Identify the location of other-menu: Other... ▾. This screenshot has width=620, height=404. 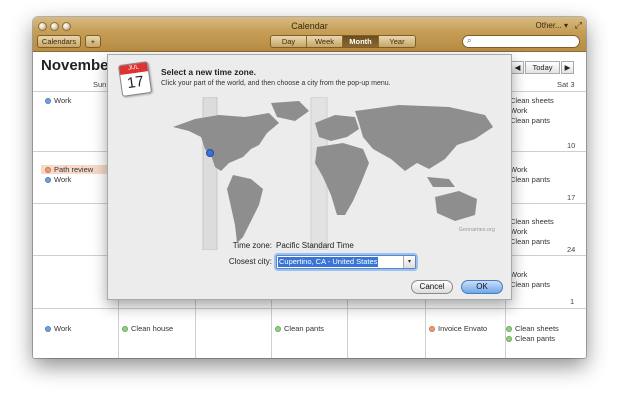
(552, 25).